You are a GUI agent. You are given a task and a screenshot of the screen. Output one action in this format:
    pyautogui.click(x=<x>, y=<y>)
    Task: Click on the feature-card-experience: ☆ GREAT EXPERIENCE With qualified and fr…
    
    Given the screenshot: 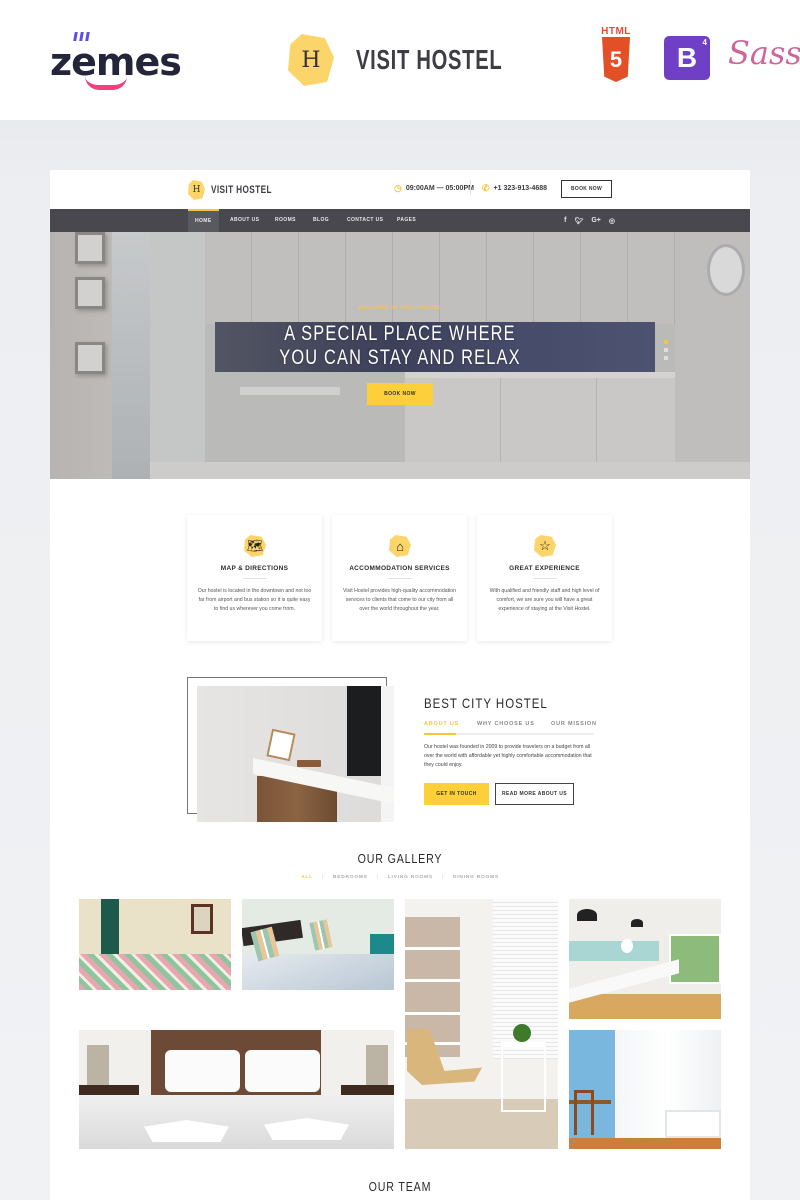 What is the action you would take?
    pyautogui.click(x=544, y=578)
    